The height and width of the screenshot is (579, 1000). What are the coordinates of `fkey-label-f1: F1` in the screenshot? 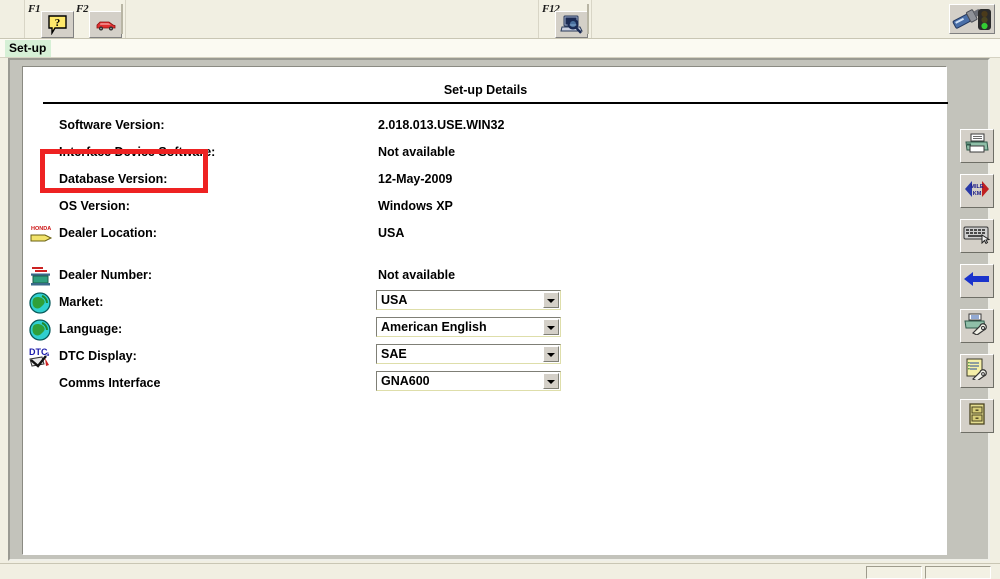 It's located at (34, 9).